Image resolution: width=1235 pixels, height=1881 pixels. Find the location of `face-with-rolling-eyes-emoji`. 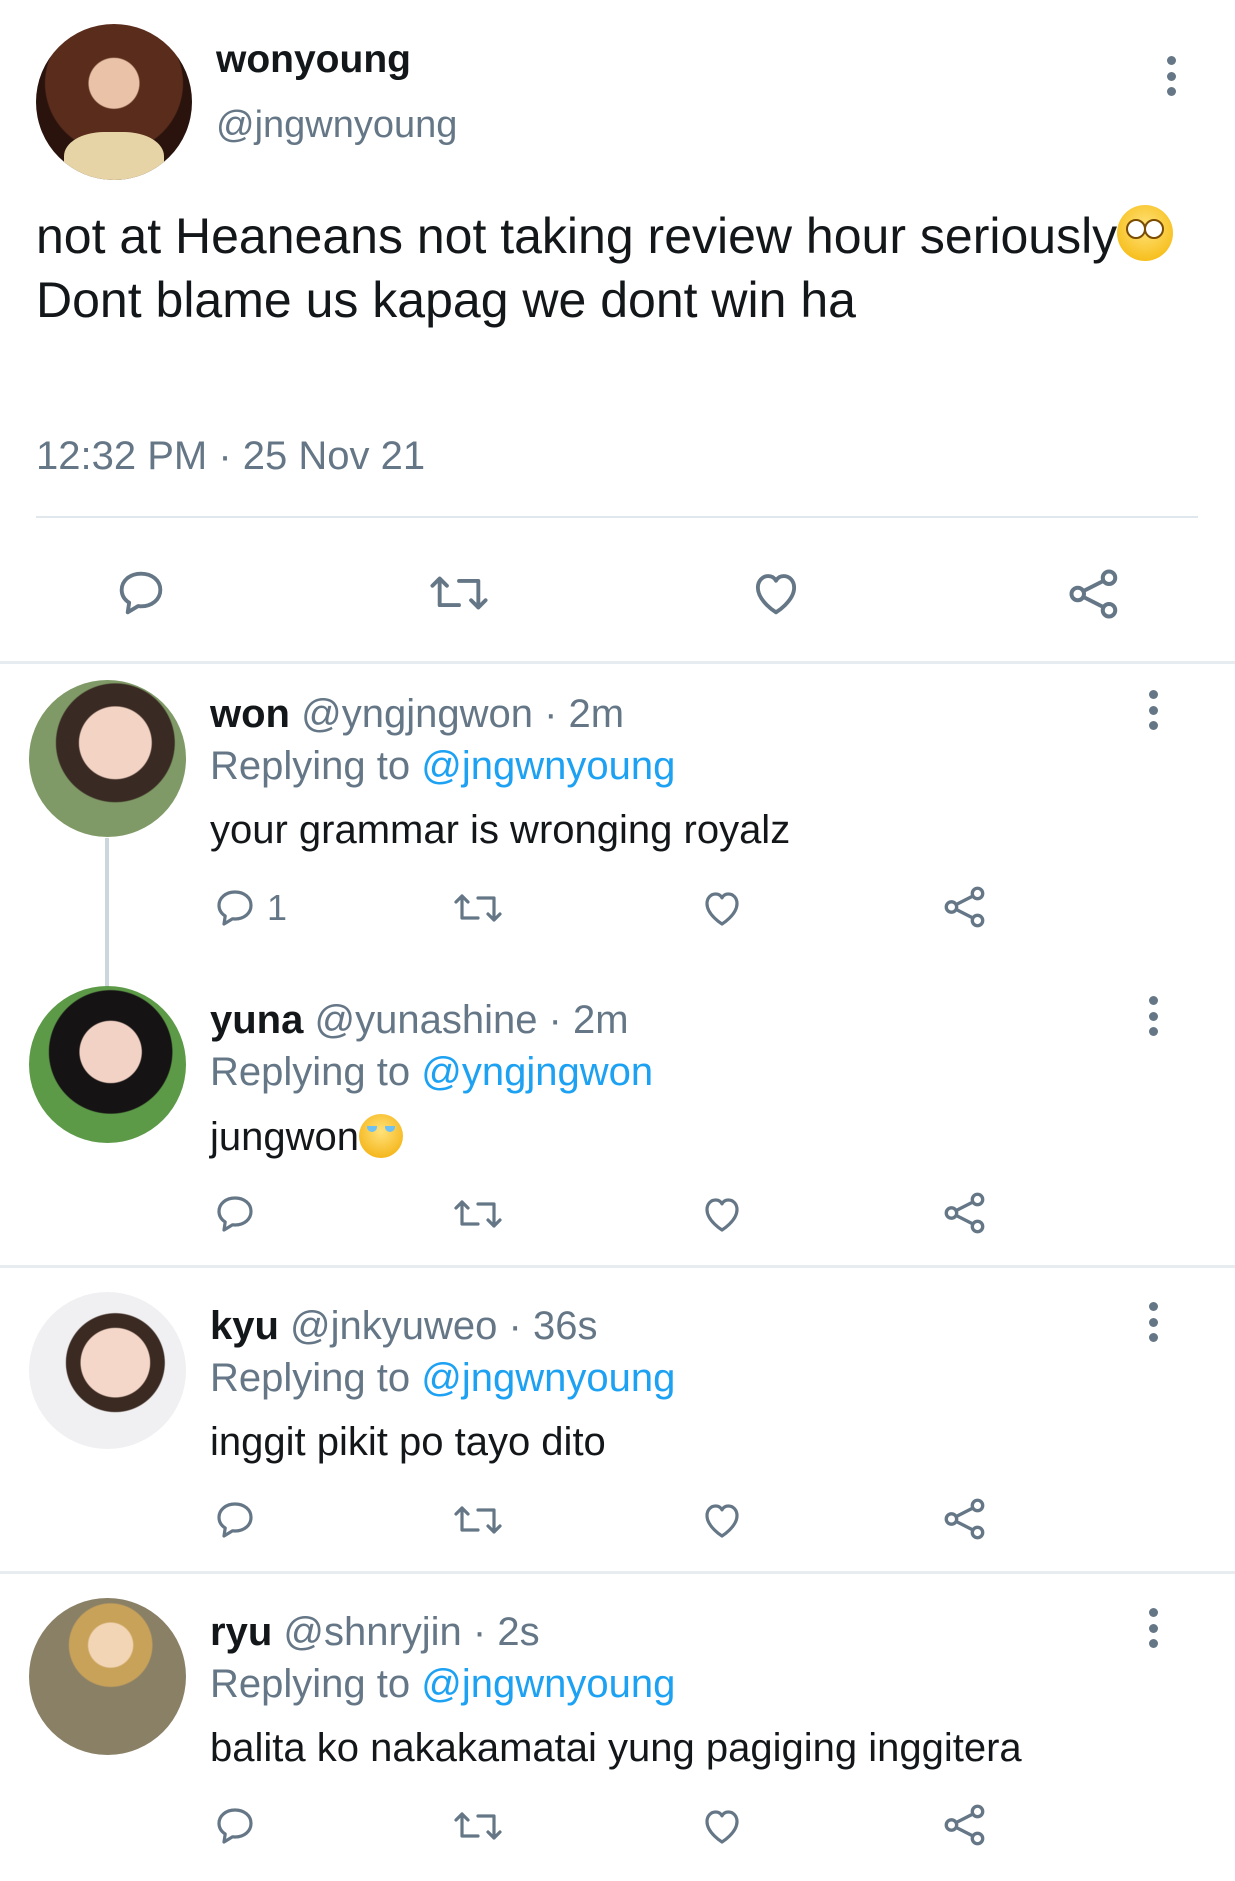

face-with-rolling-eyes-emoji is located at coordinates (1145, 233).